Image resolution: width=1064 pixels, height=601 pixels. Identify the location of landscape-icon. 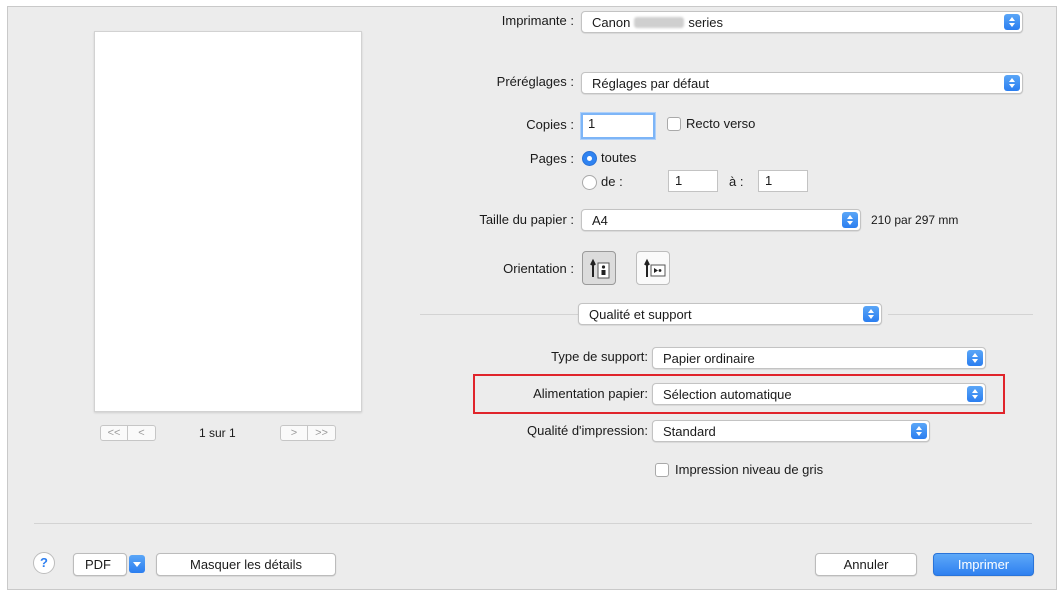
(655, 267).